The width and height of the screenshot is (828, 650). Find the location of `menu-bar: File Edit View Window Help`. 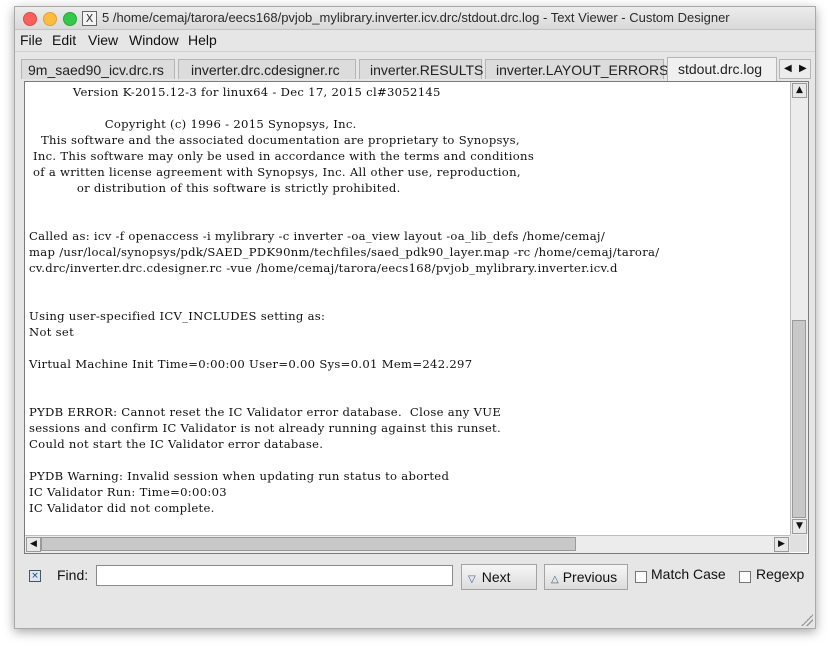

menu-bar: File Edit View Window Help is located at coordinates (415, 40).